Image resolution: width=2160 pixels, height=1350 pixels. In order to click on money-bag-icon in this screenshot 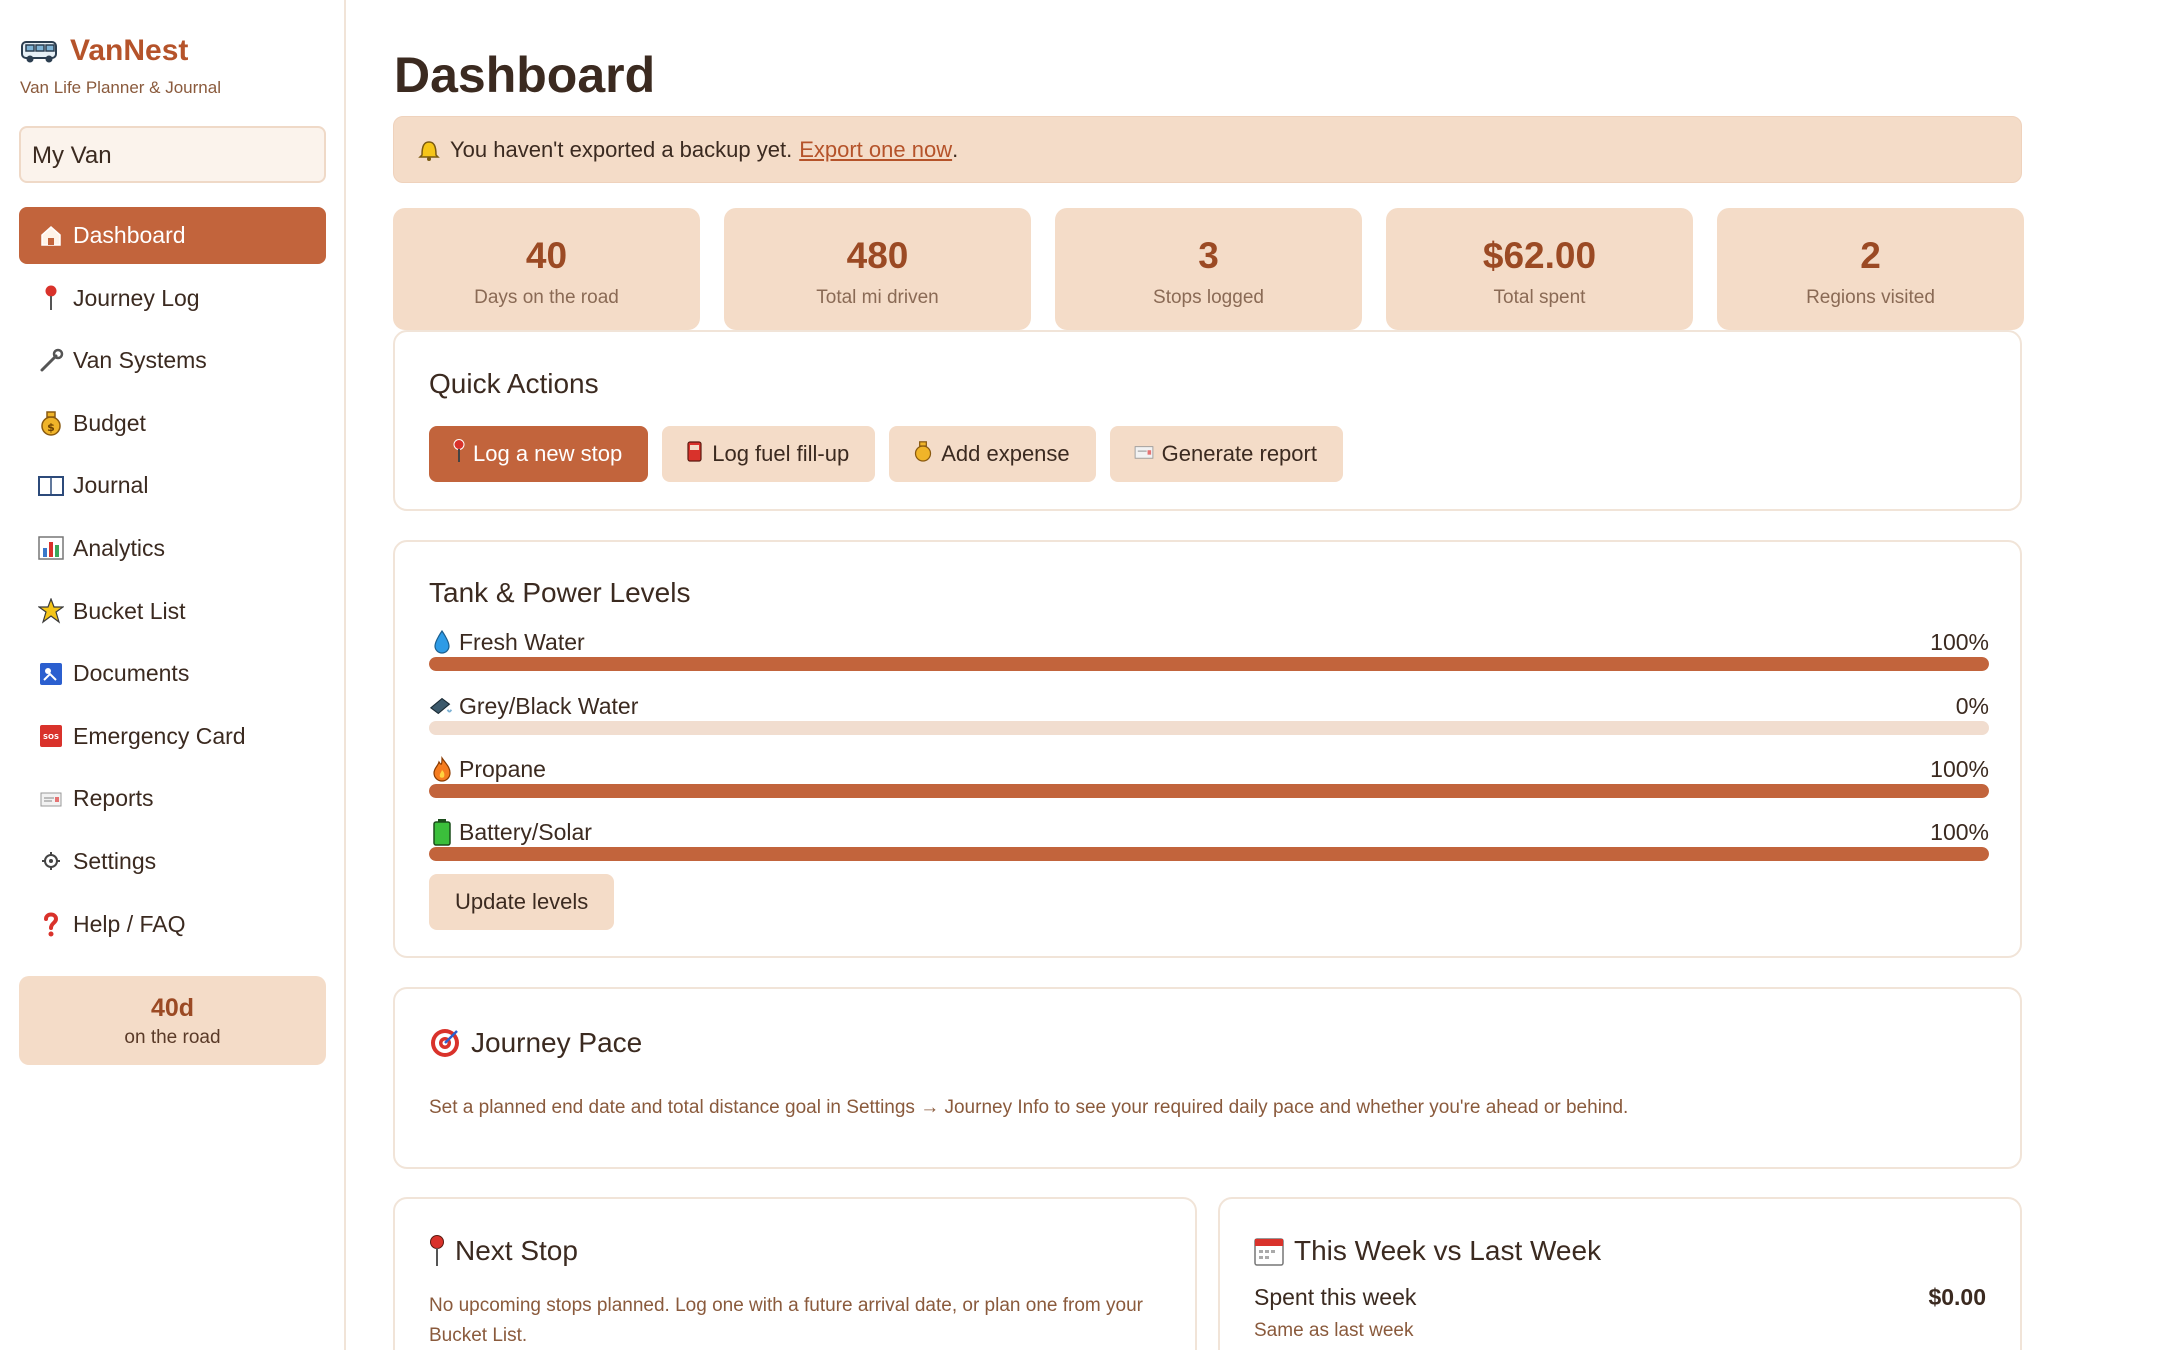, I will do `click(923, 454)`.